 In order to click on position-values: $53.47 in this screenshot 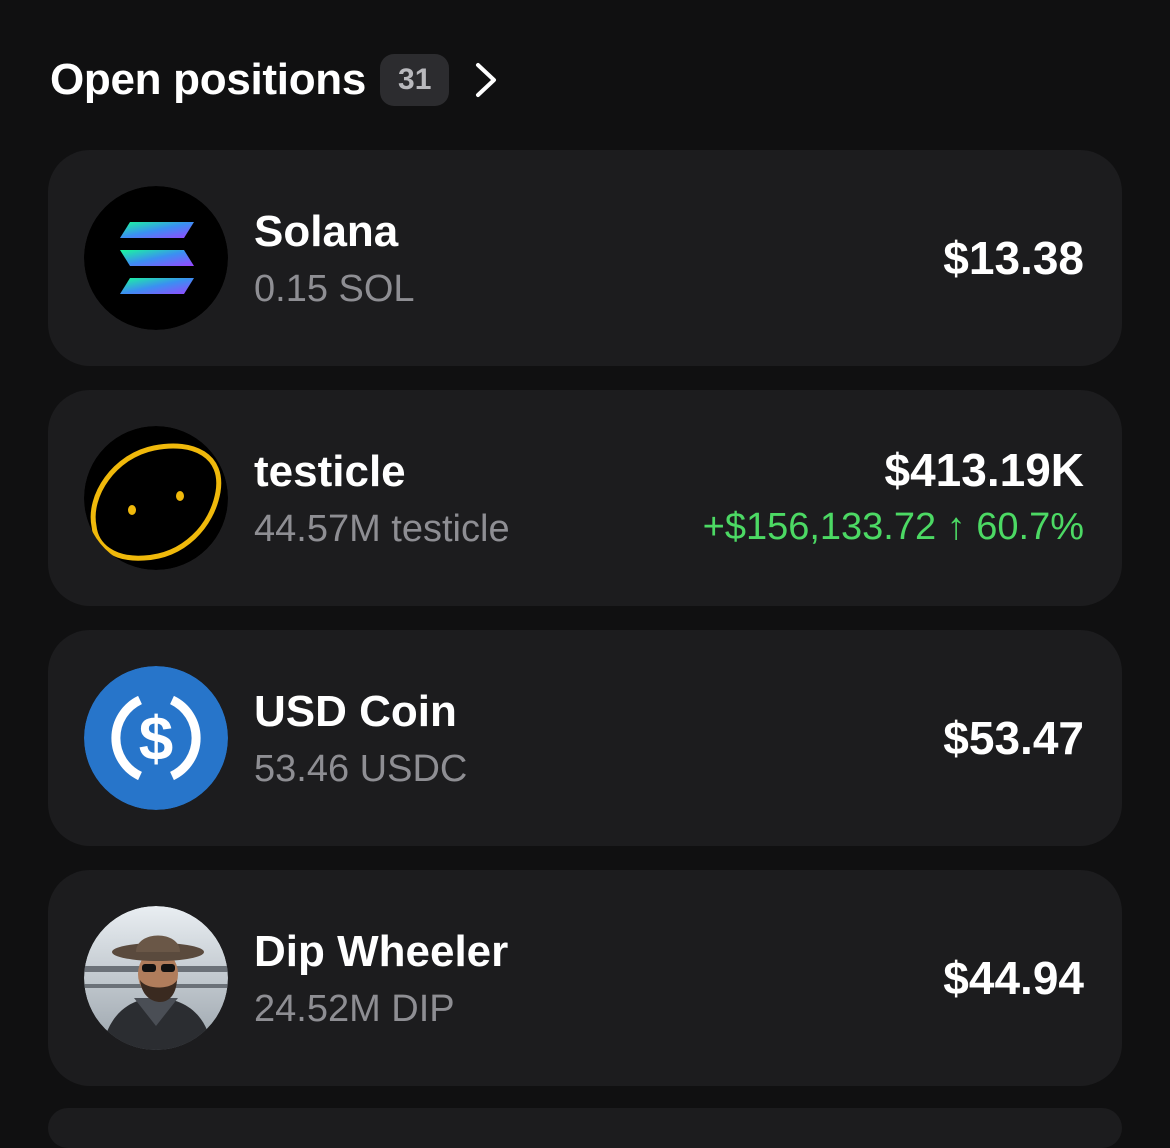, I will do `click(1013, 738)`.